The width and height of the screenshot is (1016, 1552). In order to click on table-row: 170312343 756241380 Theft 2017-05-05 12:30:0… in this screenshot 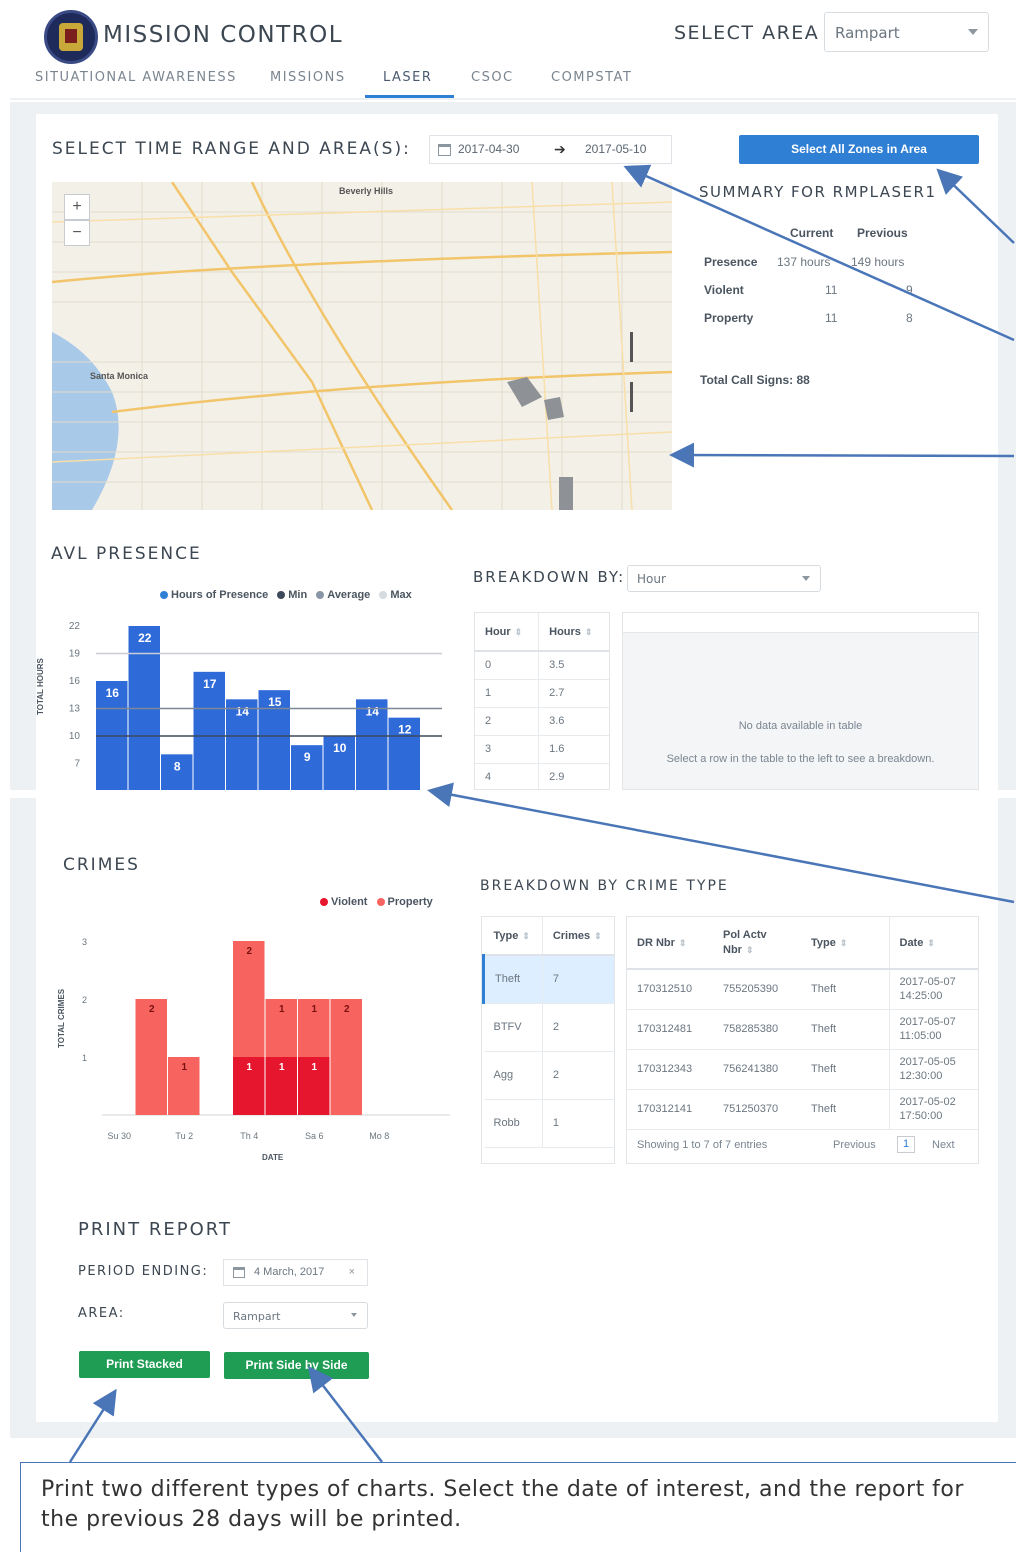, I will do `click(802, 1069)`.